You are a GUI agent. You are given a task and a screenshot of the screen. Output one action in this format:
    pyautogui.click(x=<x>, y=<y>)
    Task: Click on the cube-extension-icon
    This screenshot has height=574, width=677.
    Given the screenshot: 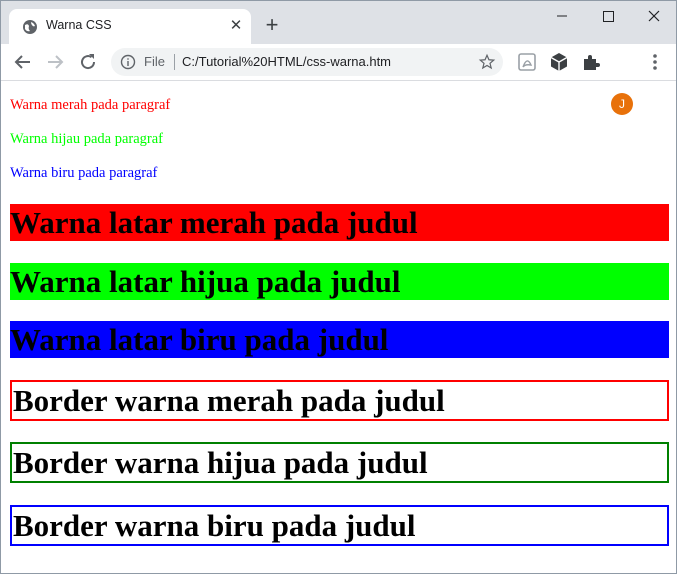 What is the action you would take?
    pyautogui.click(x=559, y=62)
    